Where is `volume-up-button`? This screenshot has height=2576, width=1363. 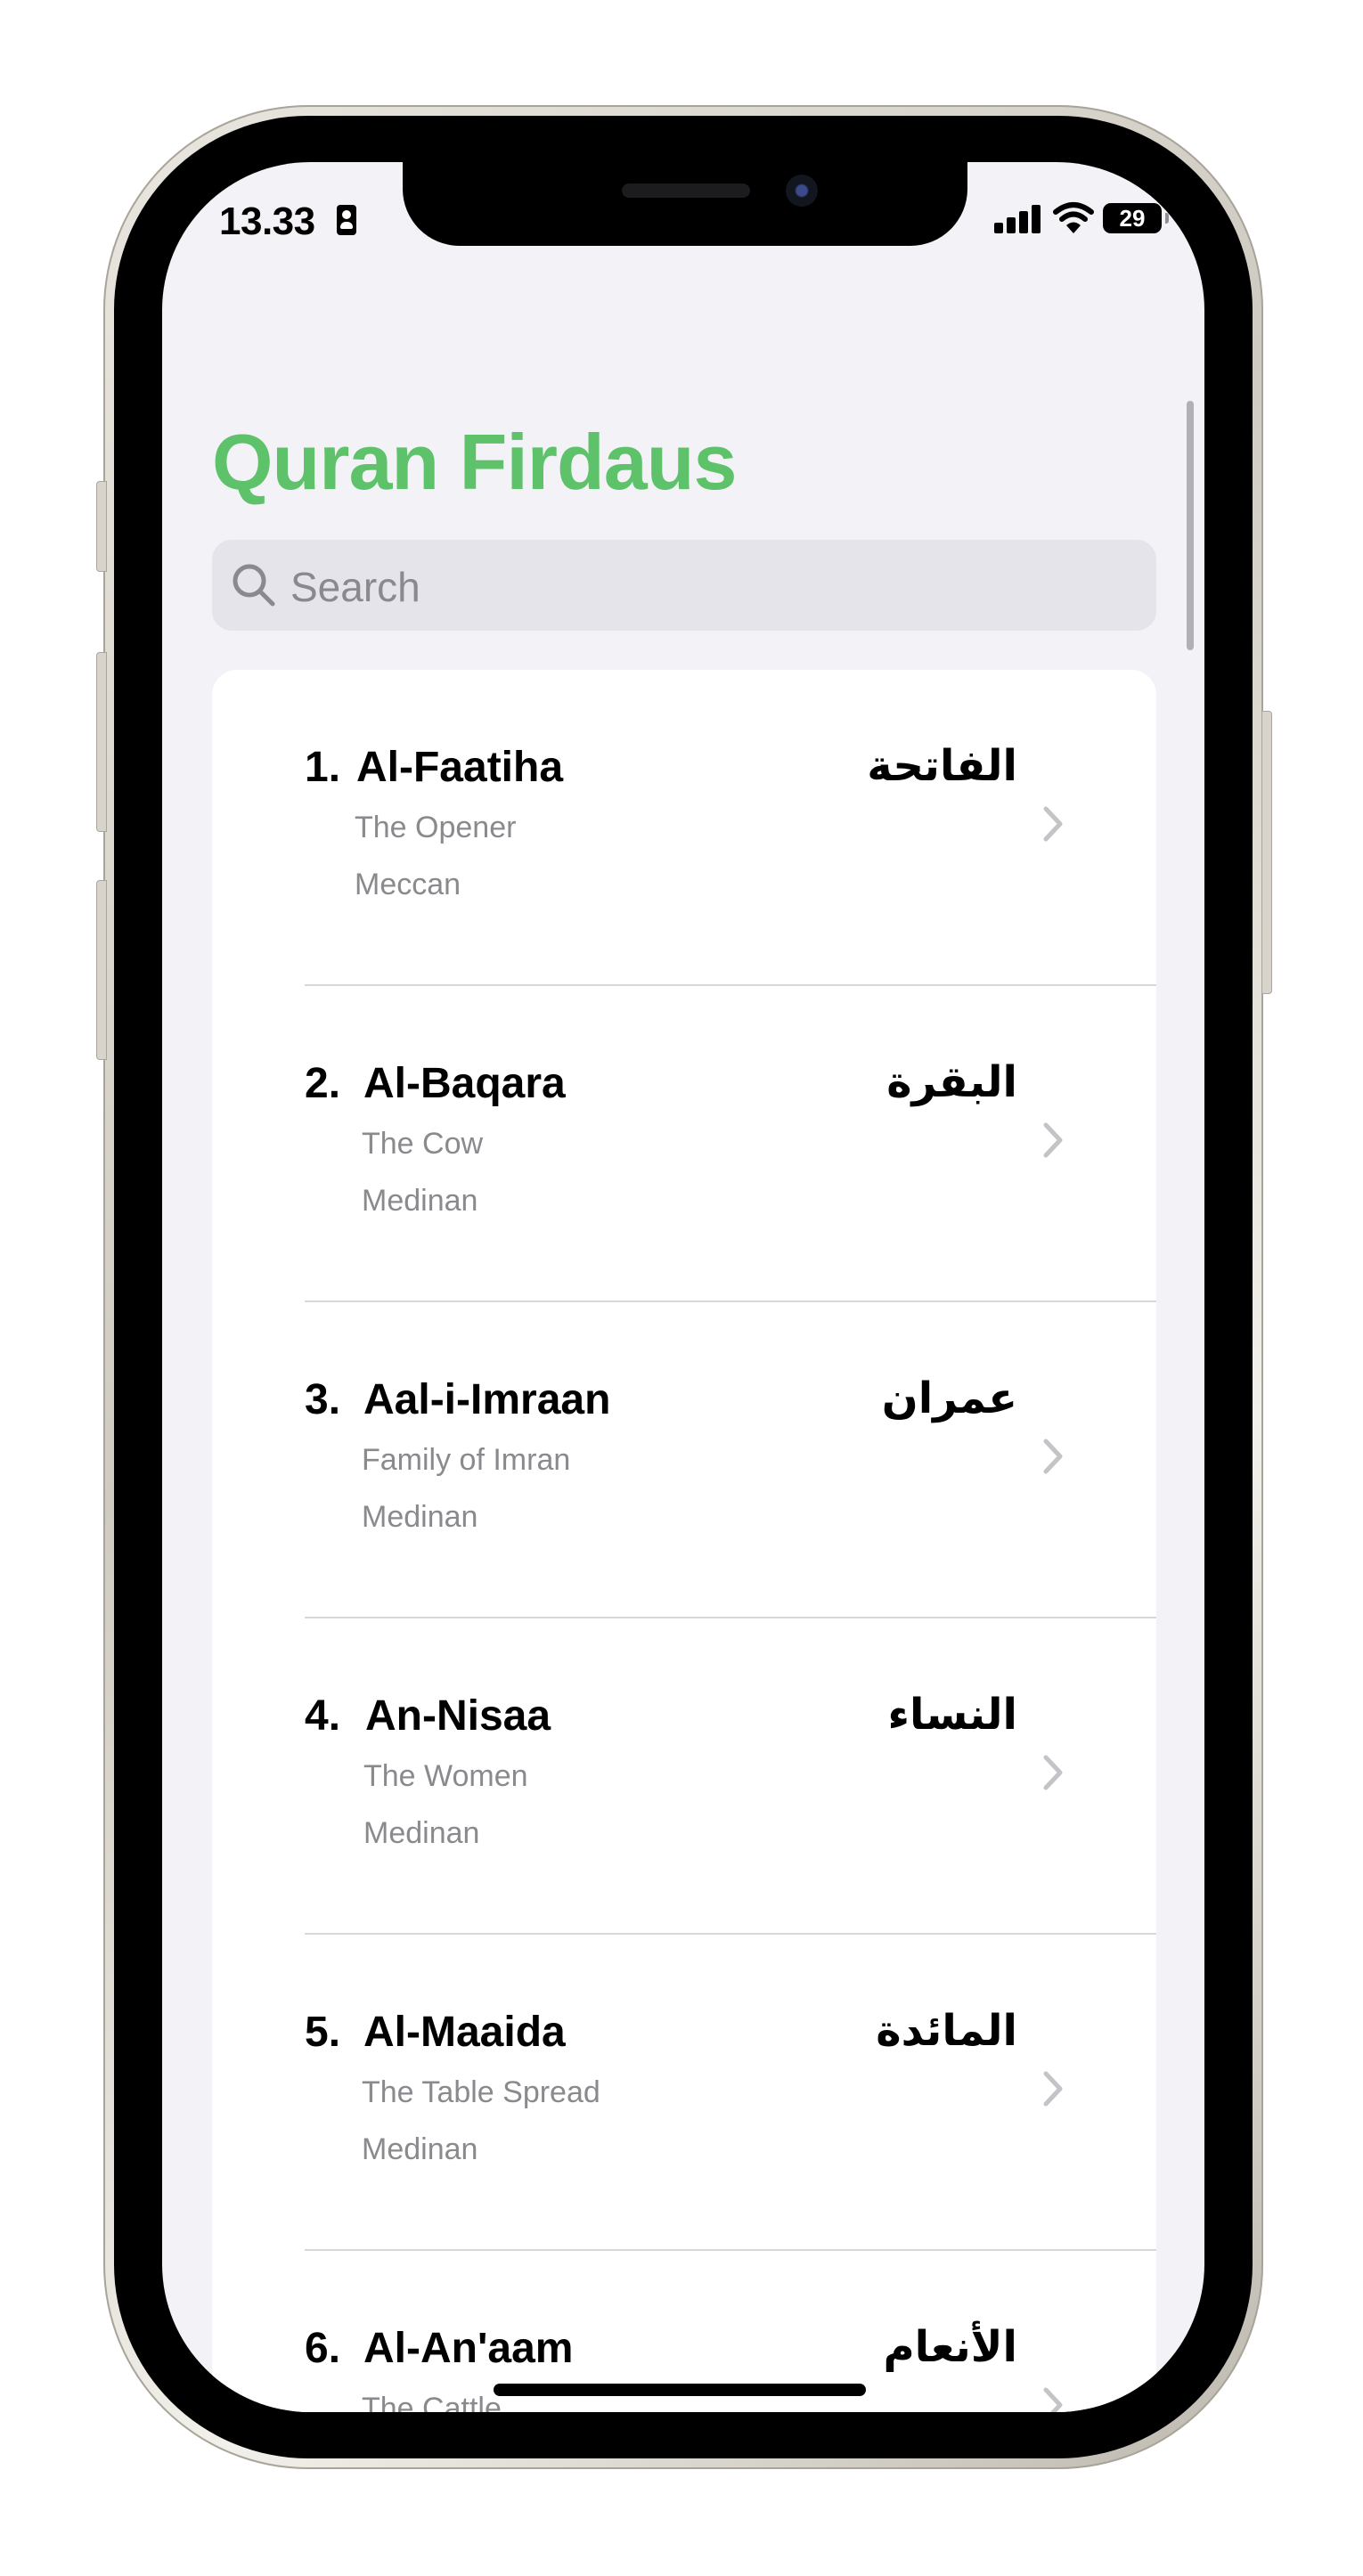
volume-up-button is located at coordinates (101, 742).